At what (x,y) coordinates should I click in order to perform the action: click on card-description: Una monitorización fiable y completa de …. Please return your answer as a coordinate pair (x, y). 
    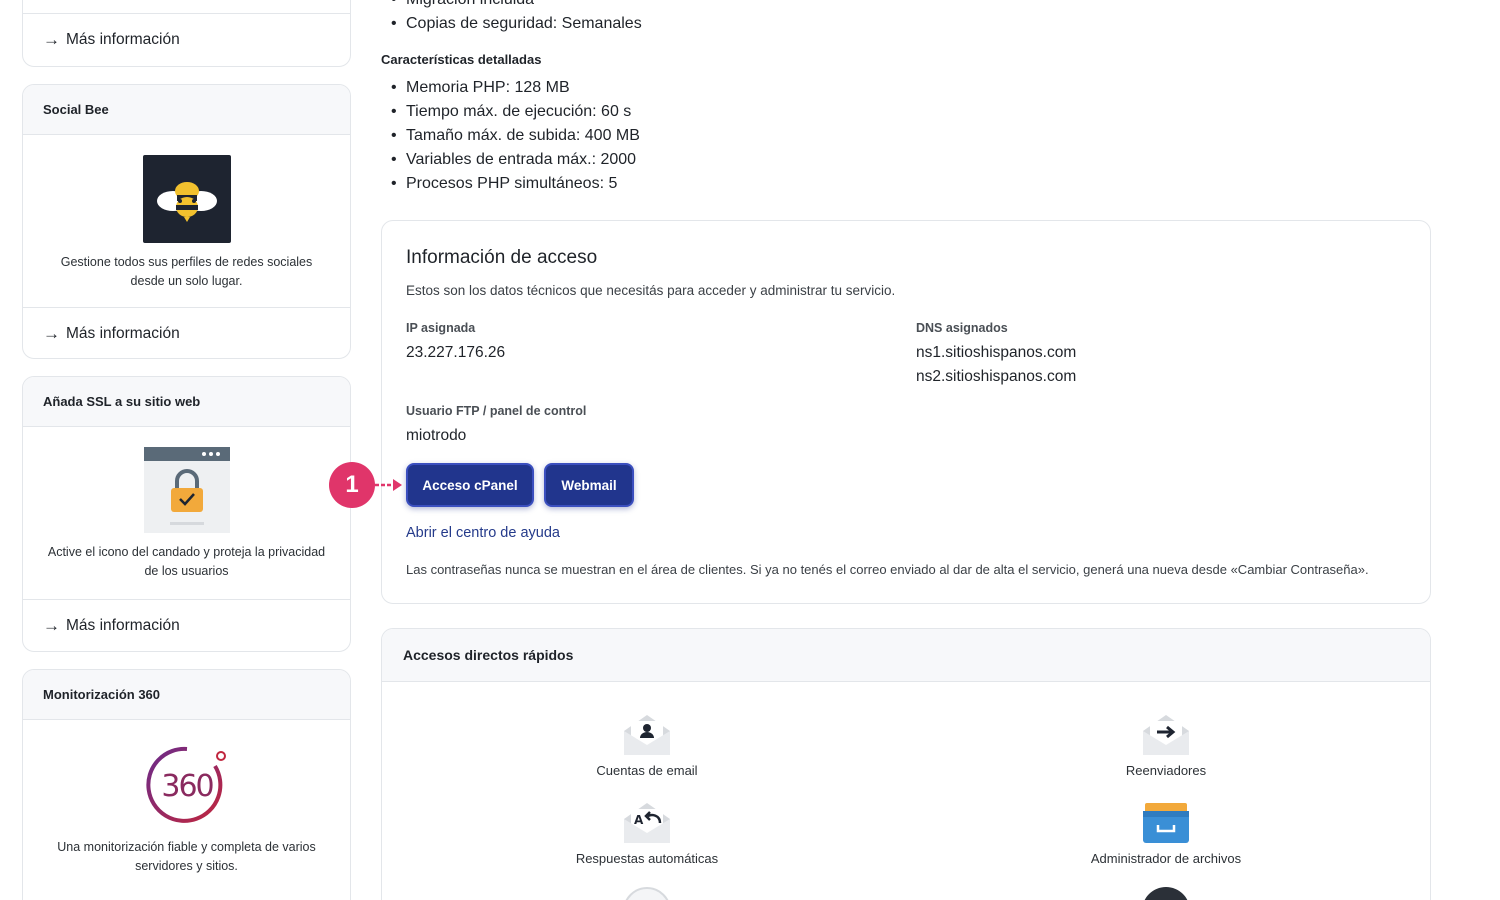
    Looking at the image, I should click on (186, 856).